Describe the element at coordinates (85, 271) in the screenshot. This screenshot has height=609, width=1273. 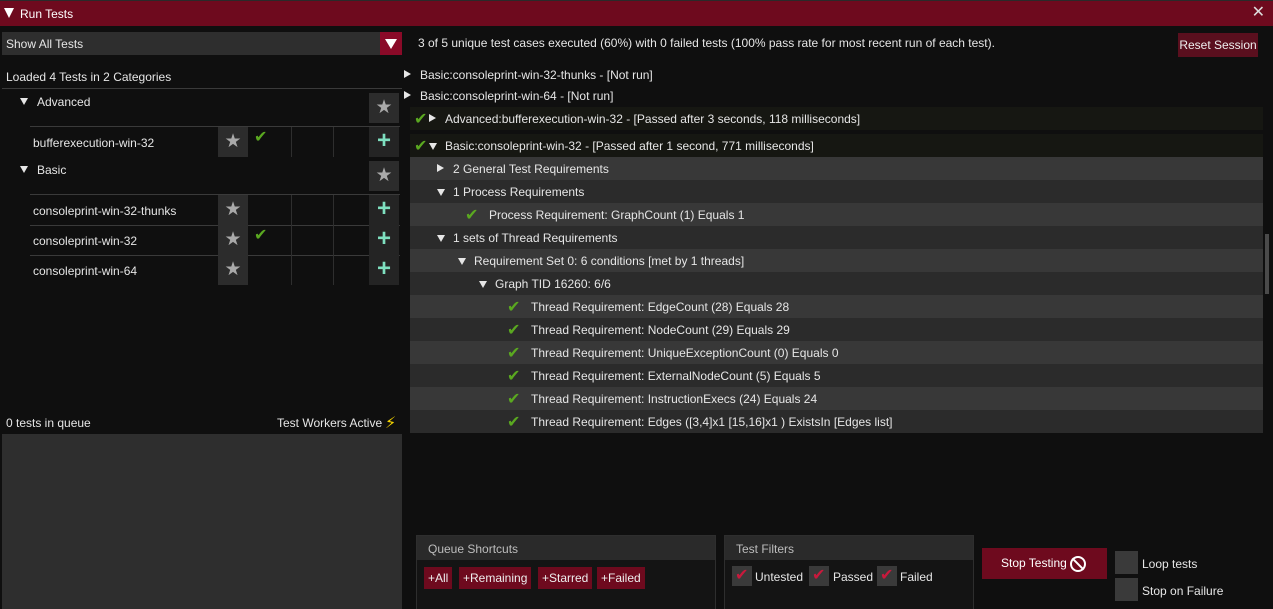
I see `test-item-consoleprint-win-64: consoleprint-win-64` at that location.